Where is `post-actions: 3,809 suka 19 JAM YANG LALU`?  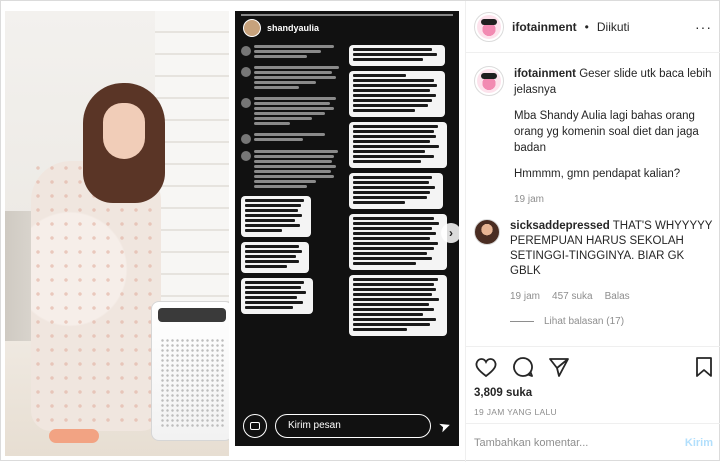 post-actions: 3,809 suka 19 JAM YANG LALU is located at coordinates (593, 381).